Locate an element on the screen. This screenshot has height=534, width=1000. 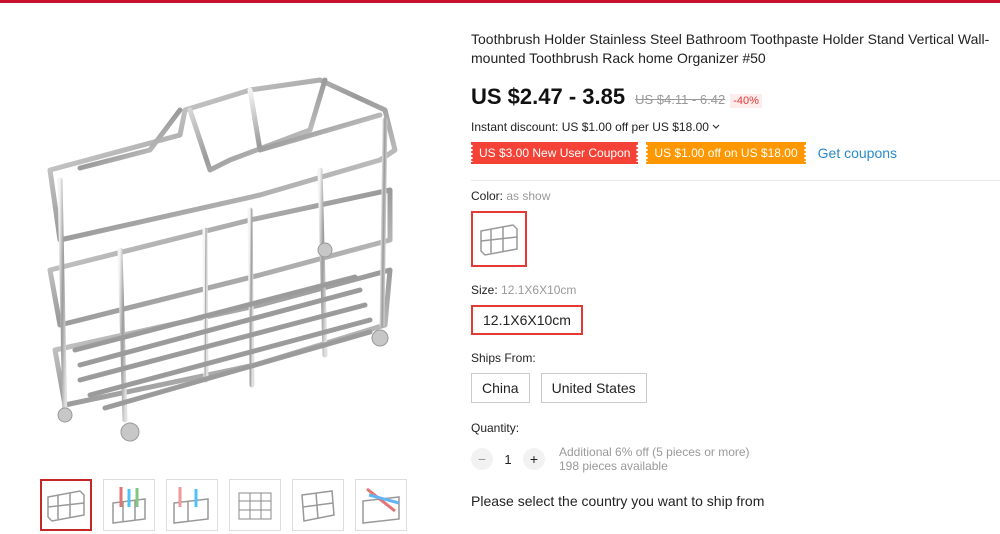
discount-badge: -40% is located at coordinates (746, 101).